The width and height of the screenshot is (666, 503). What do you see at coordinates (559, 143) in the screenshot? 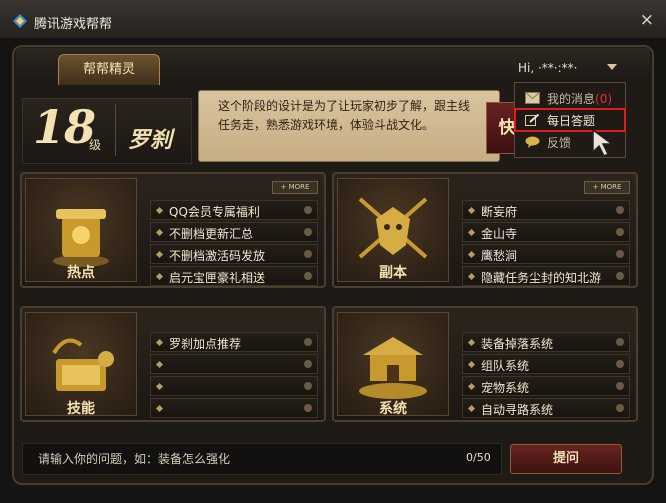
I see `menu-item-label: 反馈` at bounding box center [559, 143].